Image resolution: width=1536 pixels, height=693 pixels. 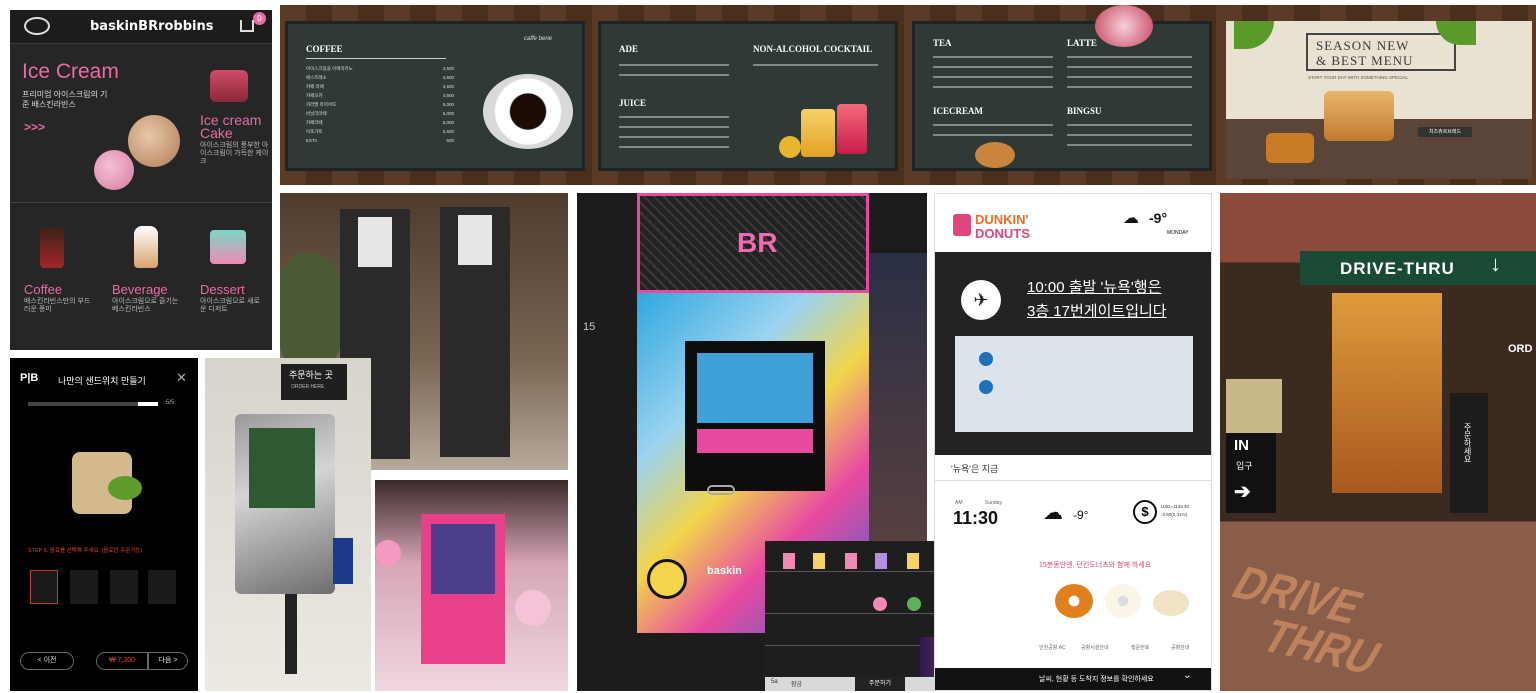 What do you see at coordinates (310, 313) in the screenshot?
I see `plant-image` at bounding box center [310, 313].